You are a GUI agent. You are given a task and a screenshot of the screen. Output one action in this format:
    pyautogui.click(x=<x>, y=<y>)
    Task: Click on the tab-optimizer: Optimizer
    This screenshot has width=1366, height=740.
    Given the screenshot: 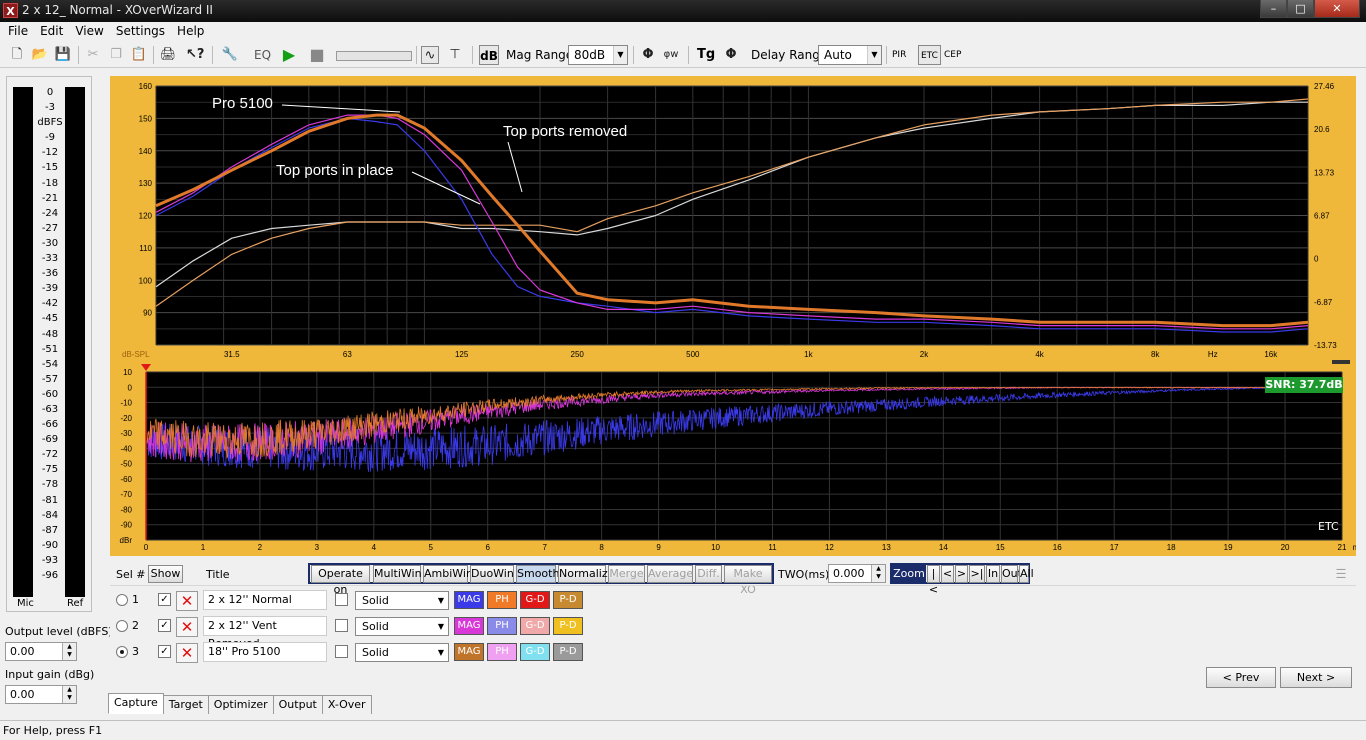 What is the action you would take?
    pyautogui.click(x=240, y=704)
    